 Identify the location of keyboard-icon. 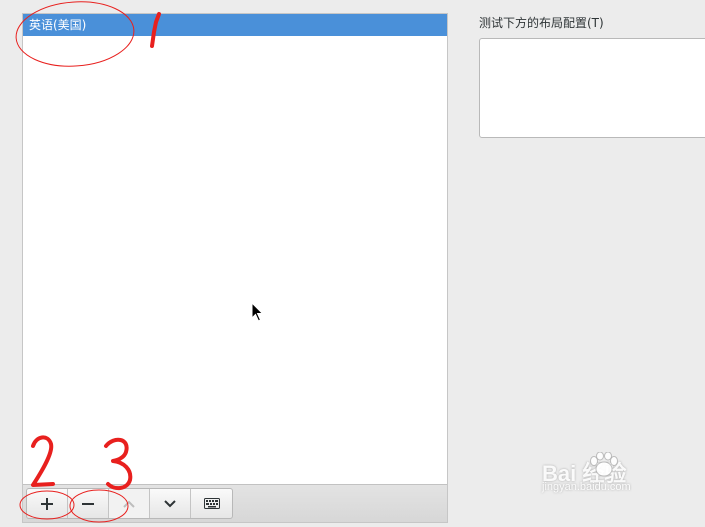
(211, 503).